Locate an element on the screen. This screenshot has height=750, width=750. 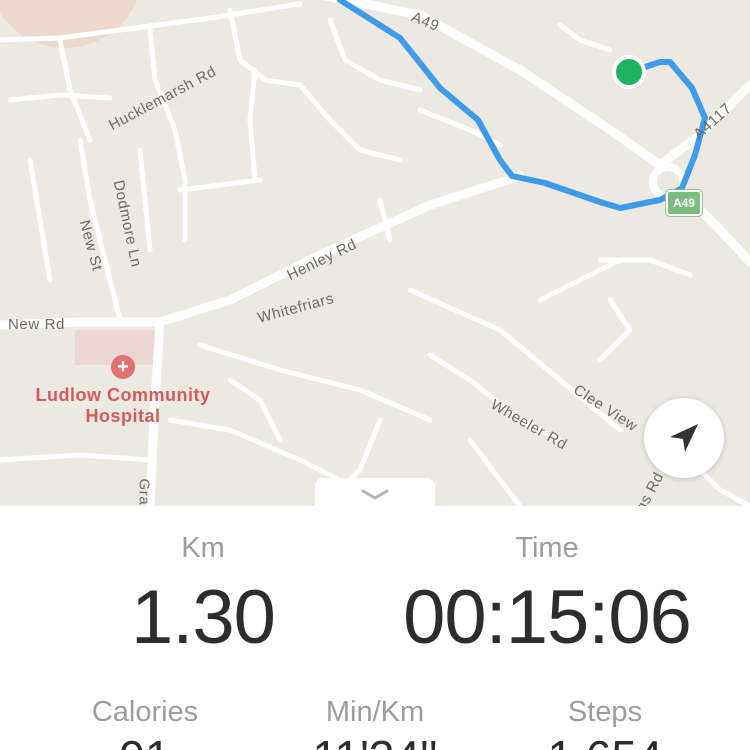
plus-icon: + is located at coordinates (123, 367).